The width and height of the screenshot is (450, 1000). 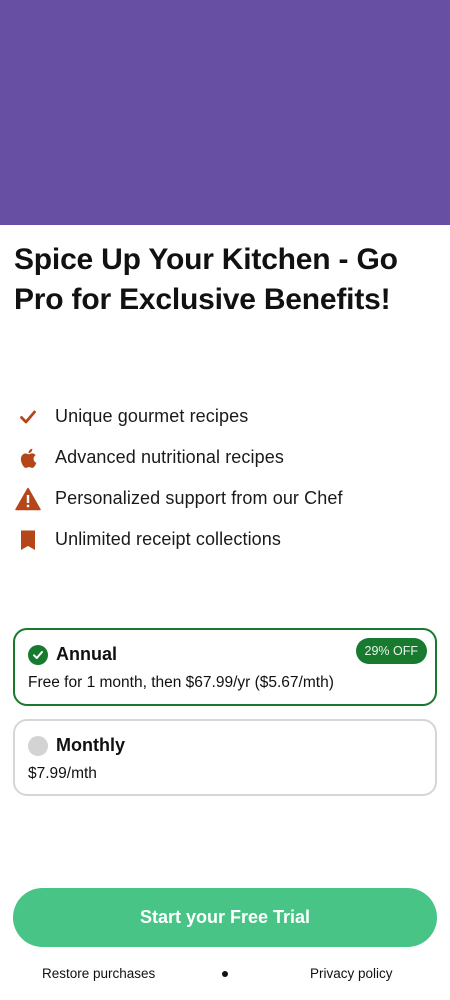 I want to click on plan-header: Annual, so click(x=72, y=654).